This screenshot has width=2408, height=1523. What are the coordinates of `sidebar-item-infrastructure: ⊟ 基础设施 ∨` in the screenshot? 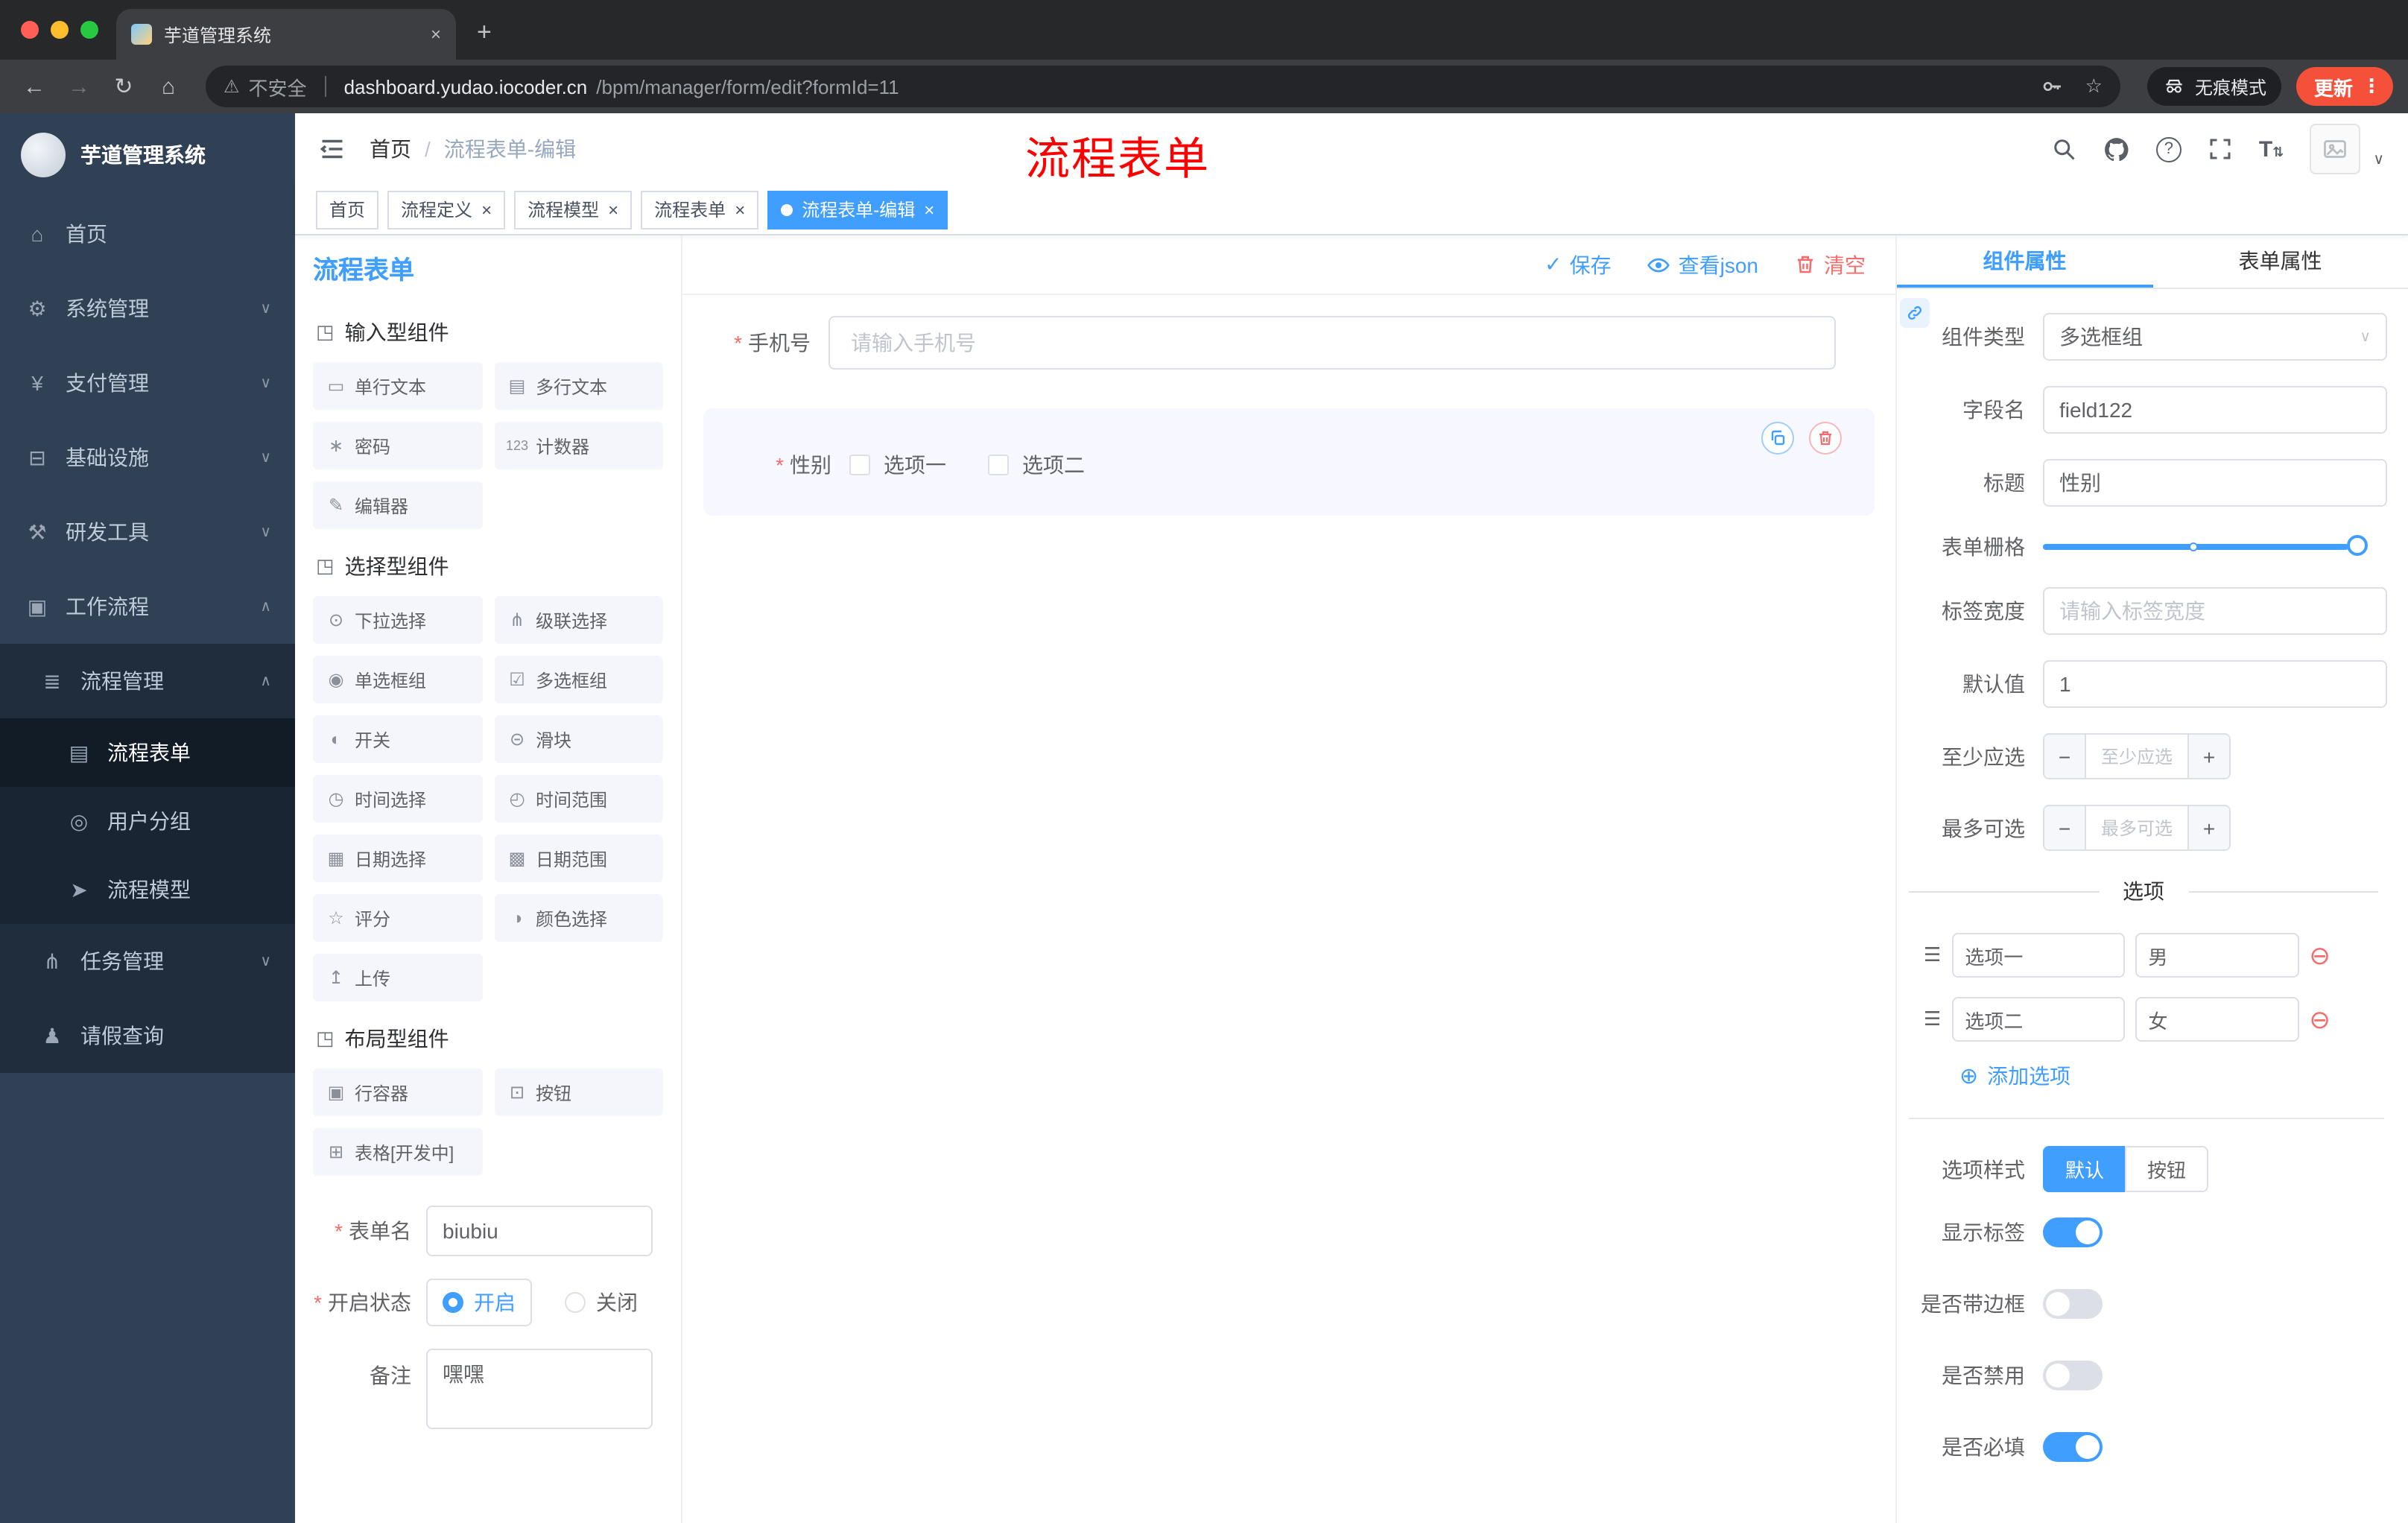 It's located at (147, 458).